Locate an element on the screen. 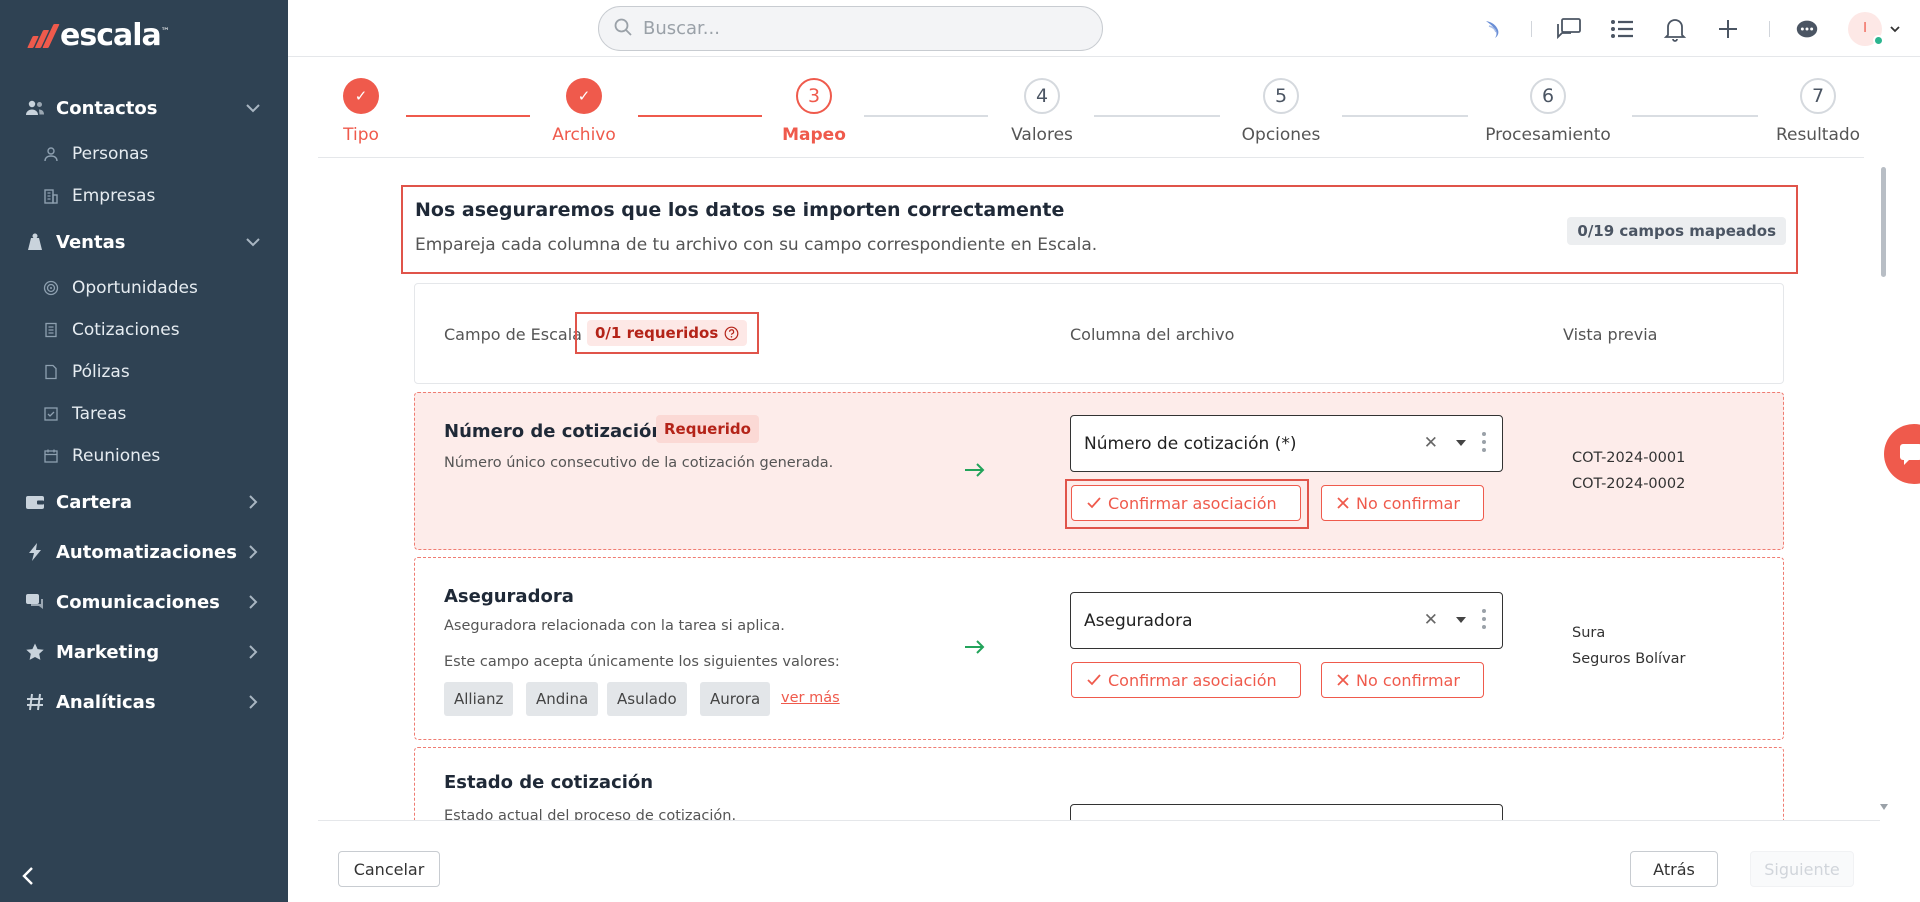 This screenshot has width=1920, height=902. preview-value: Sura is located at coordinates (1589, 633).